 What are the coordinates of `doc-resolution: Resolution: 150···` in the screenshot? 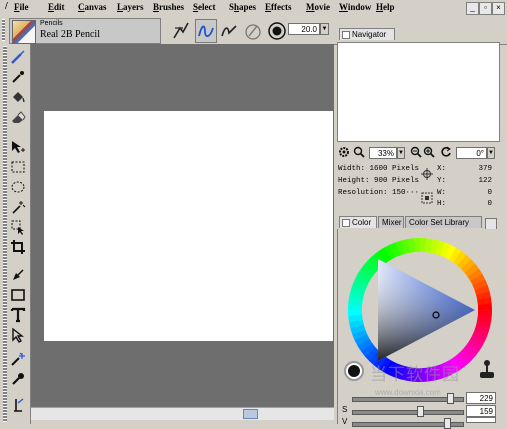 It's located at (379, 193).